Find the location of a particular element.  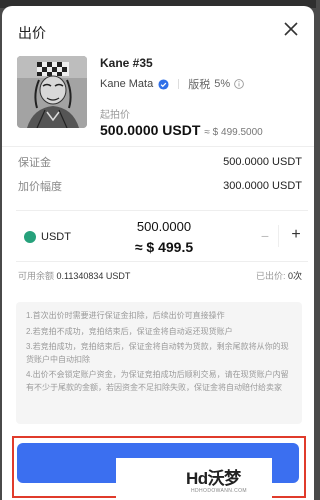

rule-item: 2.若竞拍不成功，竞拍结束后，保证金将自动返还现货账户 is located at coordinates (129, 331).